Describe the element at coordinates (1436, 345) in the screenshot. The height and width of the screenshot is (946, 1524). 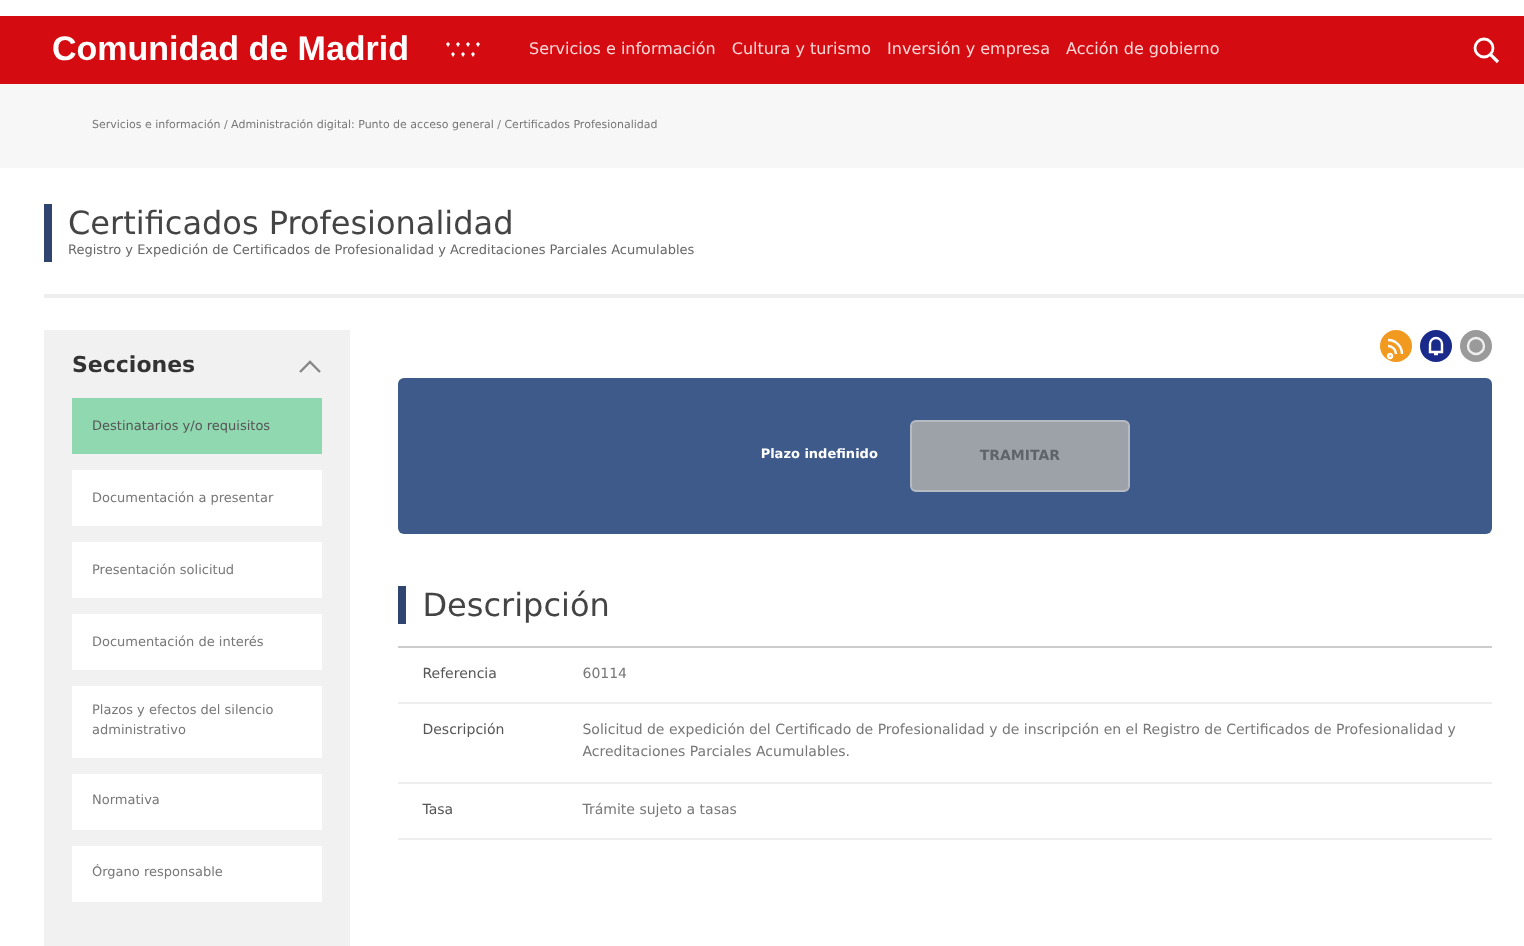
I see `bell-icon` at that location.